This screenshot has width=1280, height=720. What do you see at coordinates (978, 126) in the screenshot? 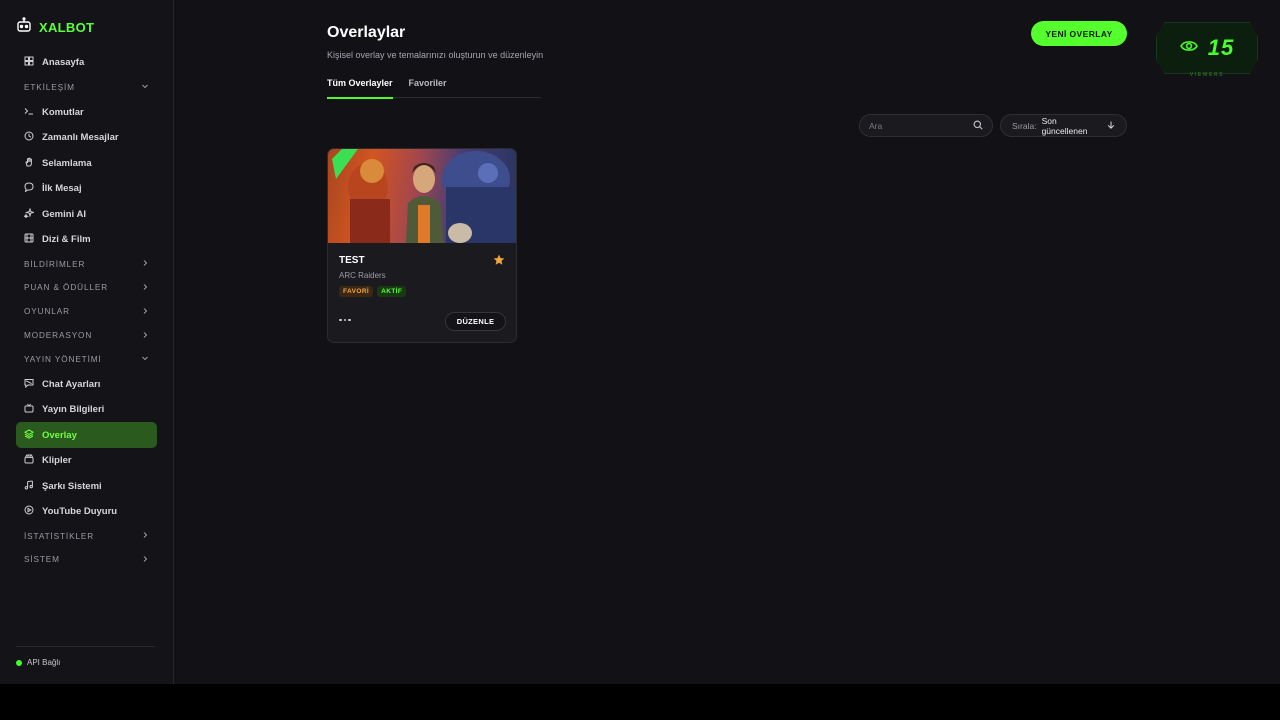
I see `search-icon` at bounding box center [978, 126].